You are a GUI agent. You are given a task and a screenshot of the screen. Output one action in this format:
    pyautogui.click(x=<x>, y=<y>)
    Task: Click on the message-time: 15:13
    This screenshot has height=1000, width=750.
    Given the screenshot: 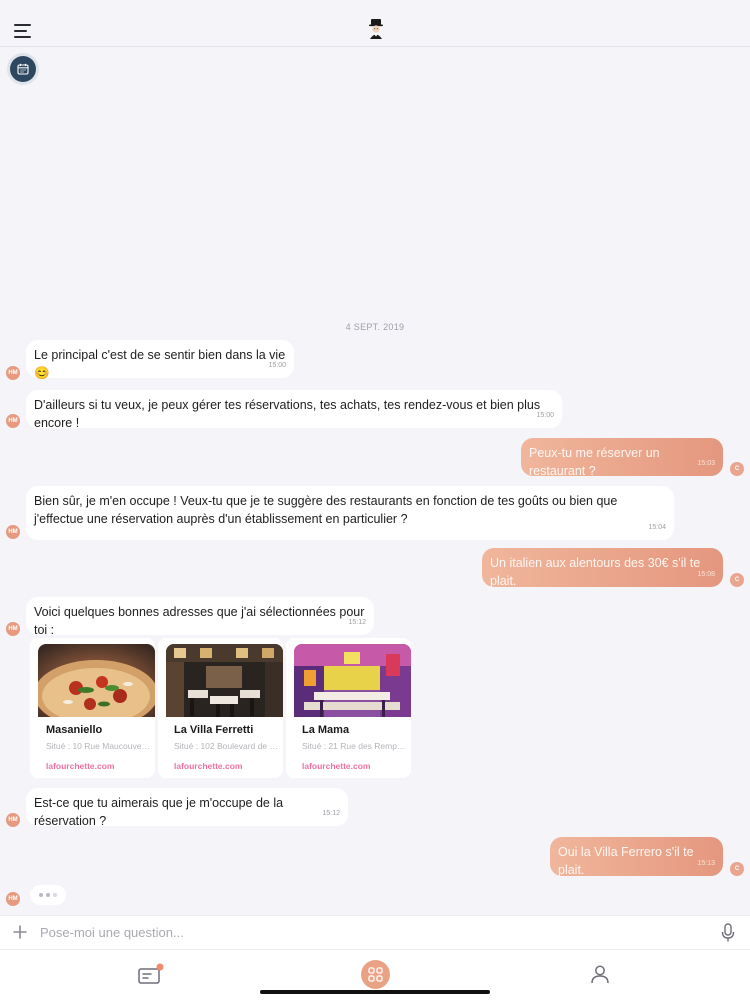 What is the action you would take?
    pyautogui.click(x=706, y=863)
    